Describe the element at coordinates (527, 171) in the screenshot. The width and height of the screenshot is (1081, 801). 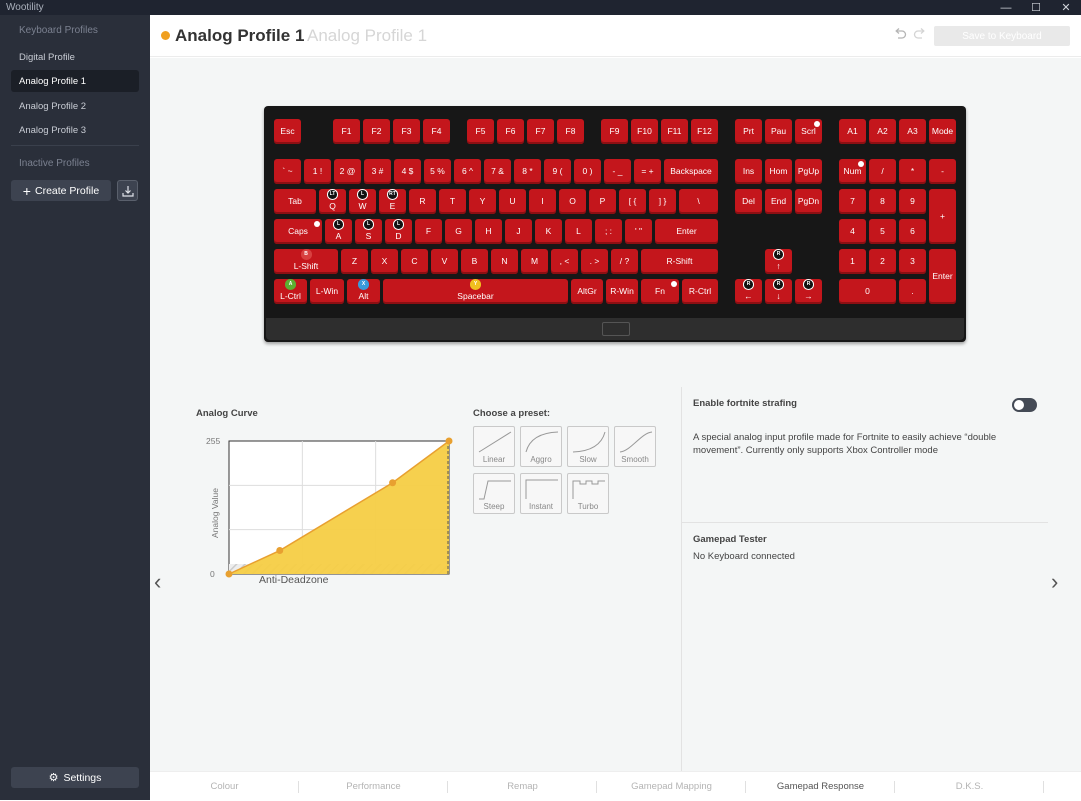
I see `key-n8: 8 *` at that location.